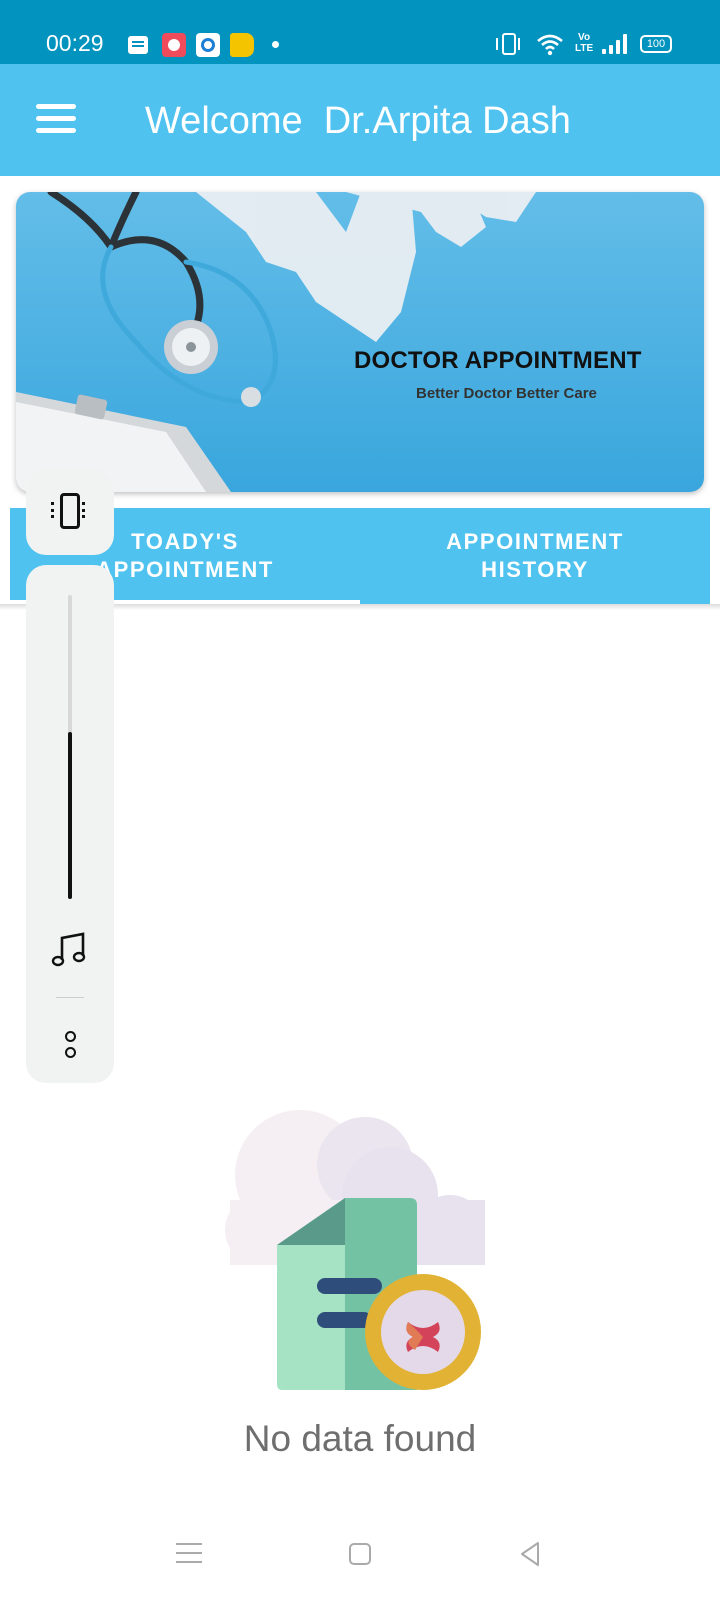  What do you see at coordinates (70, 950) in the screenshot?
I see `music-note-icon` at bounding box center [70, 950].